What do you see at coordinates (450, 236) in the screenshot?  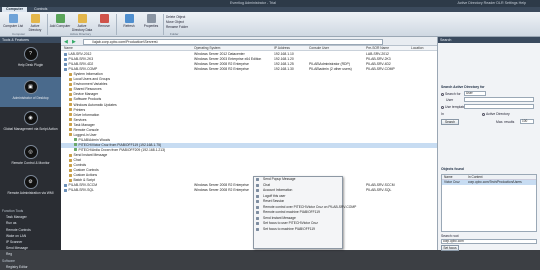 I see `search-root-label: Search root` at bounding box center [450, 236].